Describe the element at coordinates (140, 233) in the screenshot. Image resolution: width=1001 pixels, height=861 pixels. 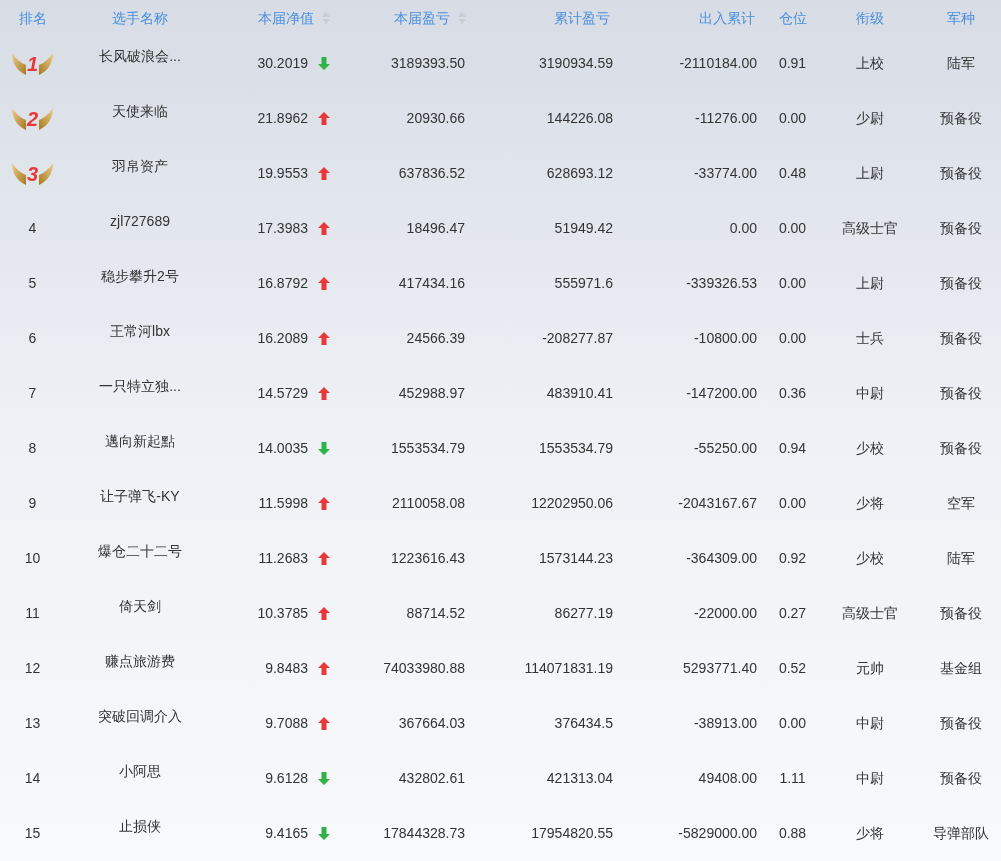
I see `player-name: zjl727689` at that location.